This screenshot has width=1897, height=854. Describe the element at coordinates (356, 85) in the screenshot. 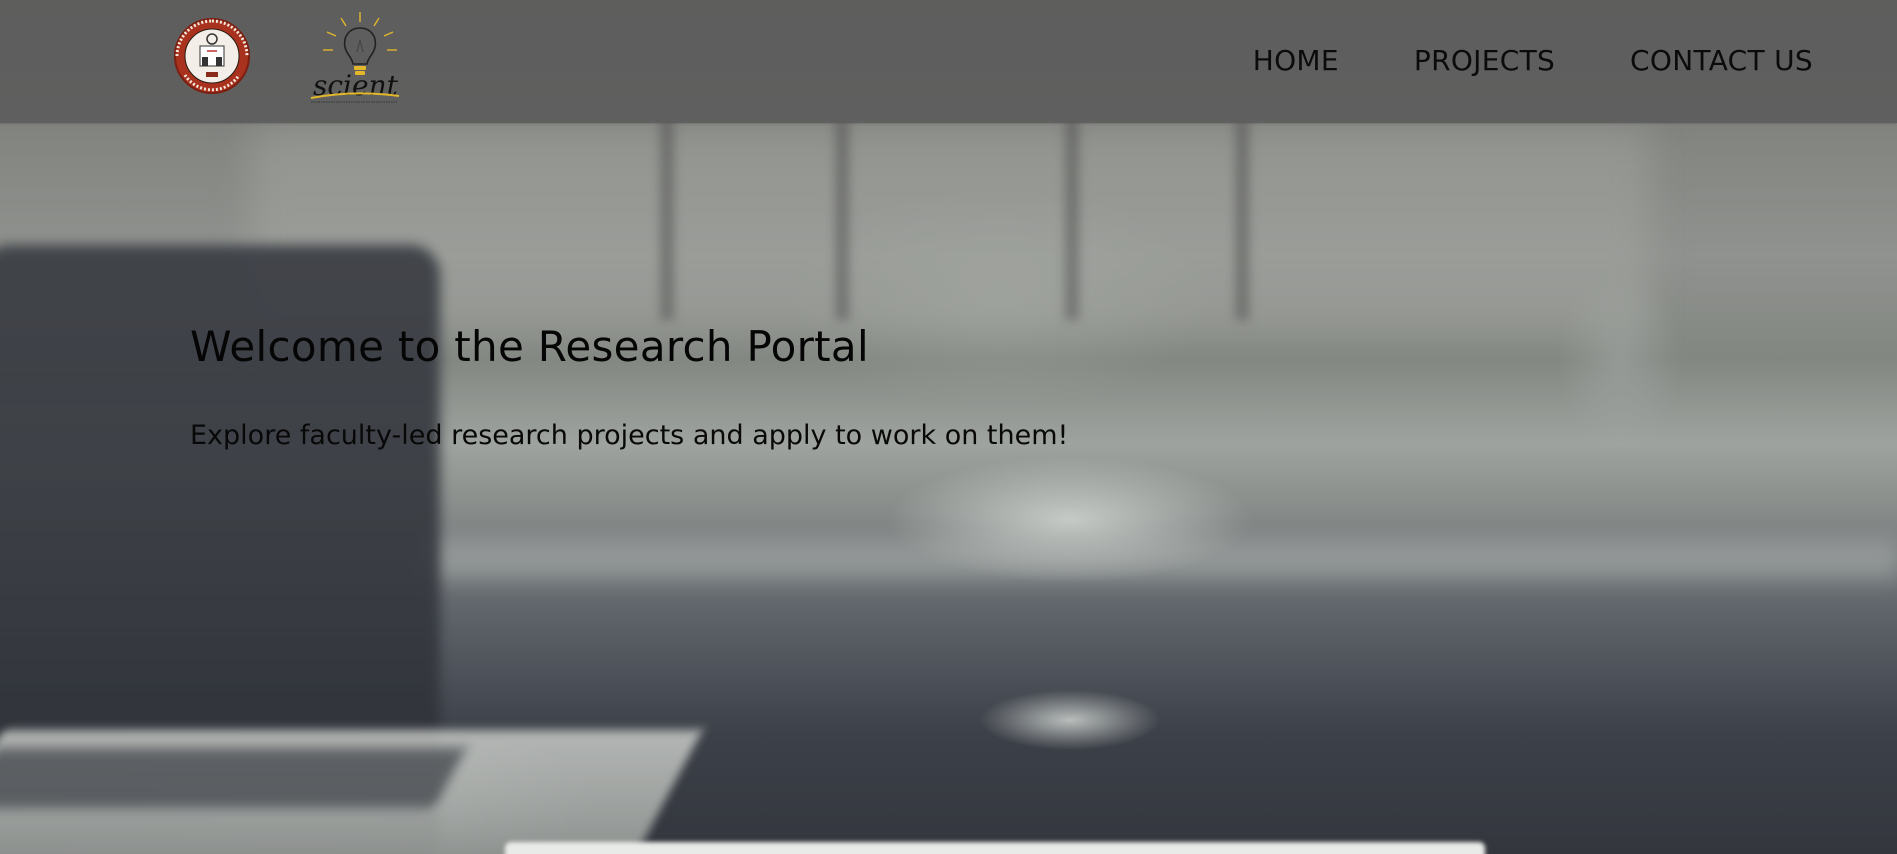

I see `scient-wordmark: scient` at that location.